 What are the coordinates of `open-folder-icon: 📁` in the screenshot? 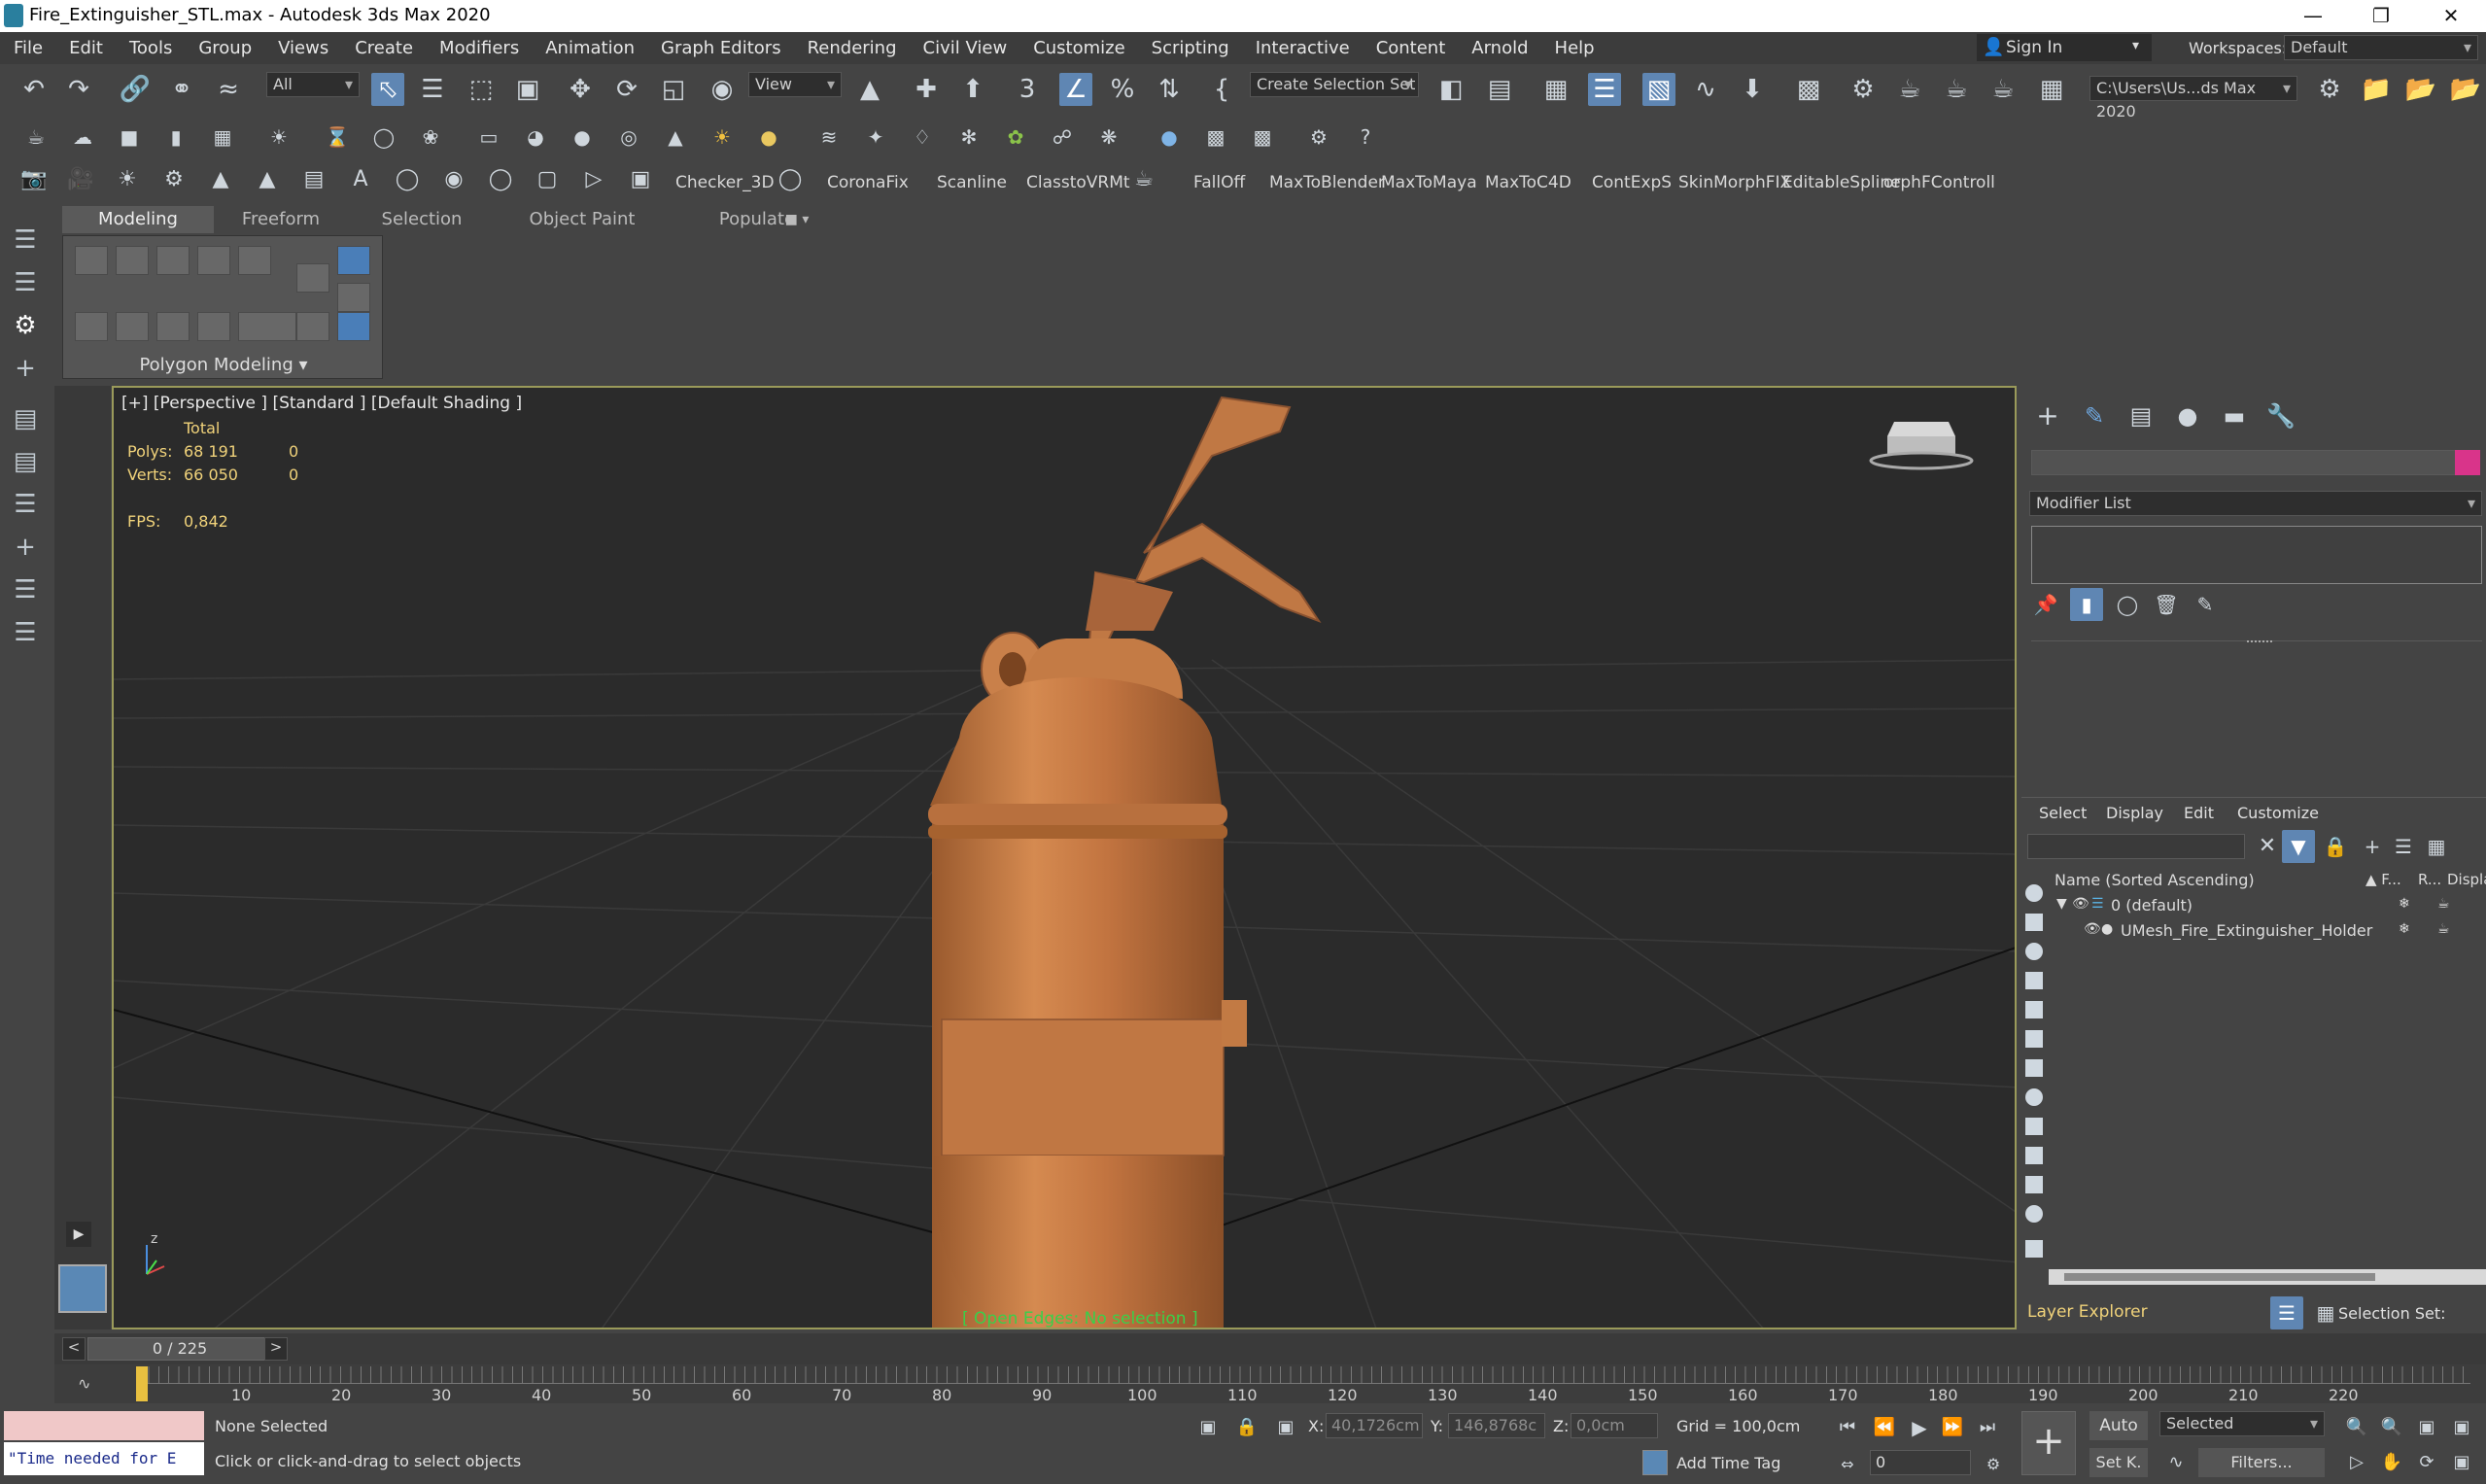 It's located at (2376, 89).